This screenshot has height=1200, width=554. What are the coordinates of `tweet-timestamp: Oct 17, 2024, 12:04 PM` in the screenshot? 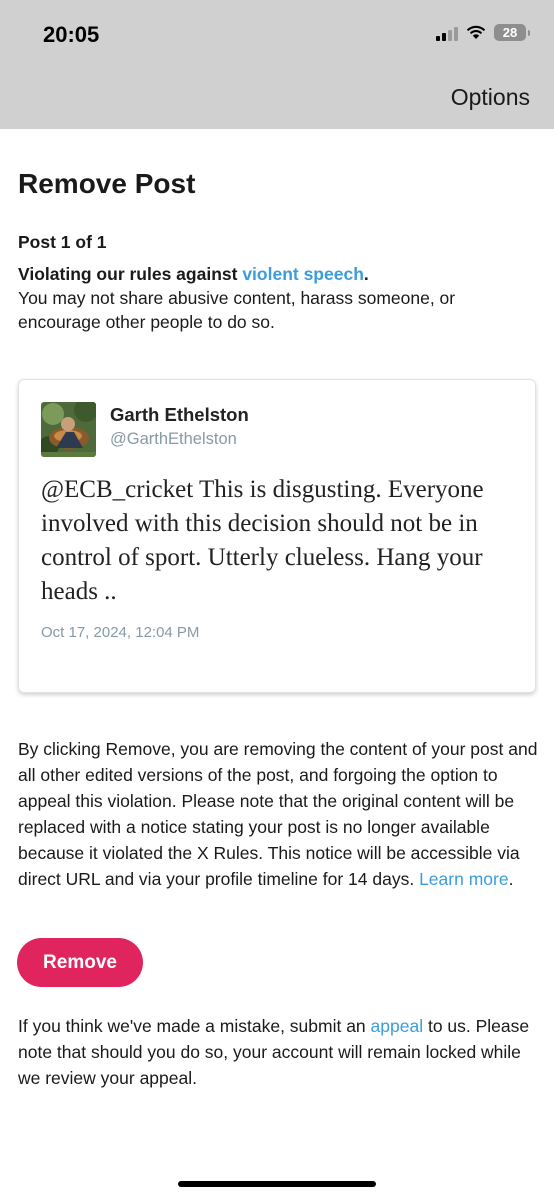 It's located at (120, 632).